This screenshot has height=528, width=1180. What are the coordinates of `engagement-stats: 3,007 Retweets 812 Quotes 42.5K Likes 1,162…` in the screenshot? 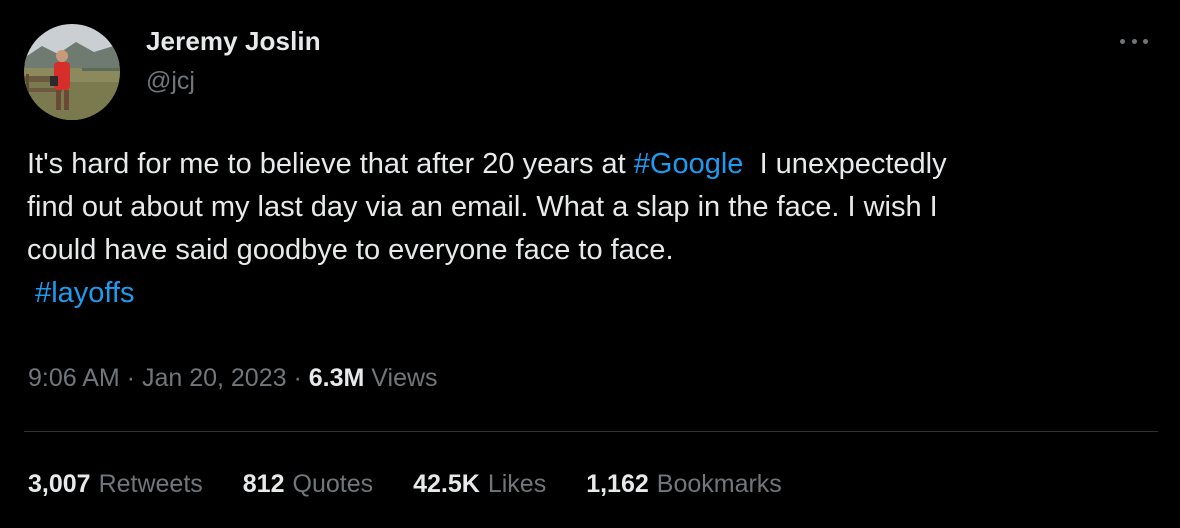 It's located at (405, 484).